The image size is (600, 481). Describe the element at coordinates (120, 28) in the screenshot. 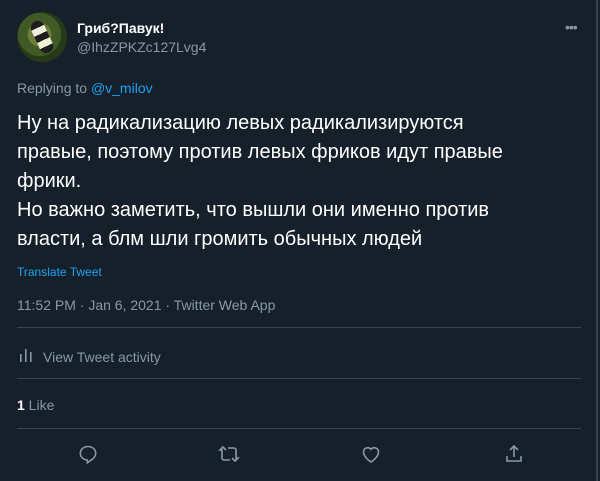

I see `display-name: Гриб?Павук!` at that location.